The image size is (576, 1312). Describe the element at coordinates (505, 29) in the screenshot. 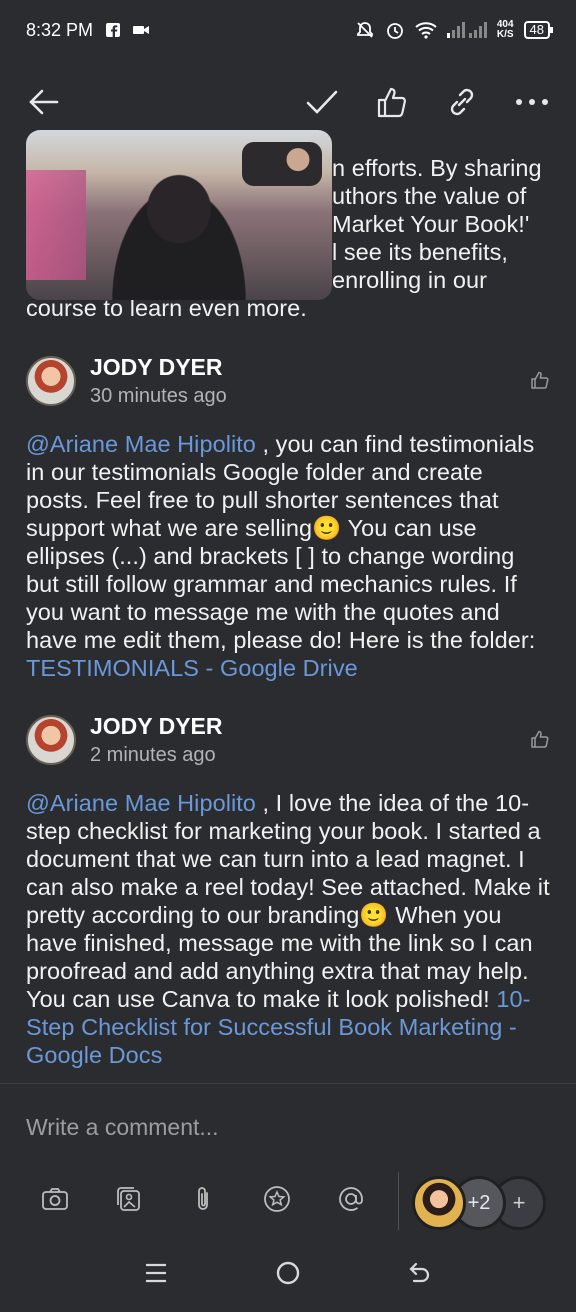

I see `network-speed: 404 K/S` at that location.